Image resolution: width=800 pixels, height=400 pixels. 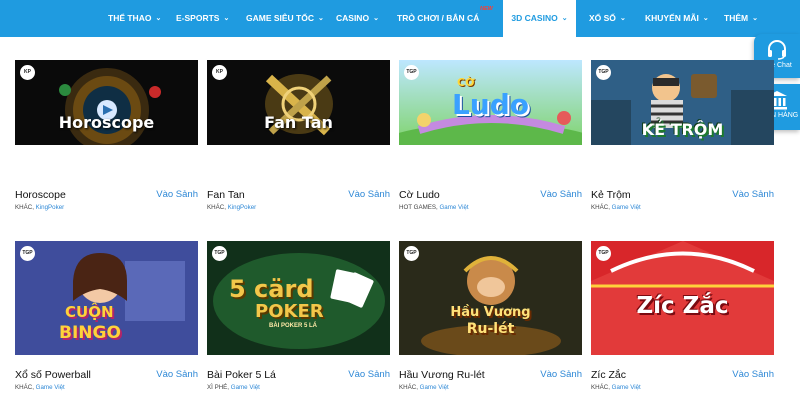 What do you see at coordinates (106, 122) in the screenshot?
I see `thumbnail-title: Horoscope` at bounding box center [106, 122].